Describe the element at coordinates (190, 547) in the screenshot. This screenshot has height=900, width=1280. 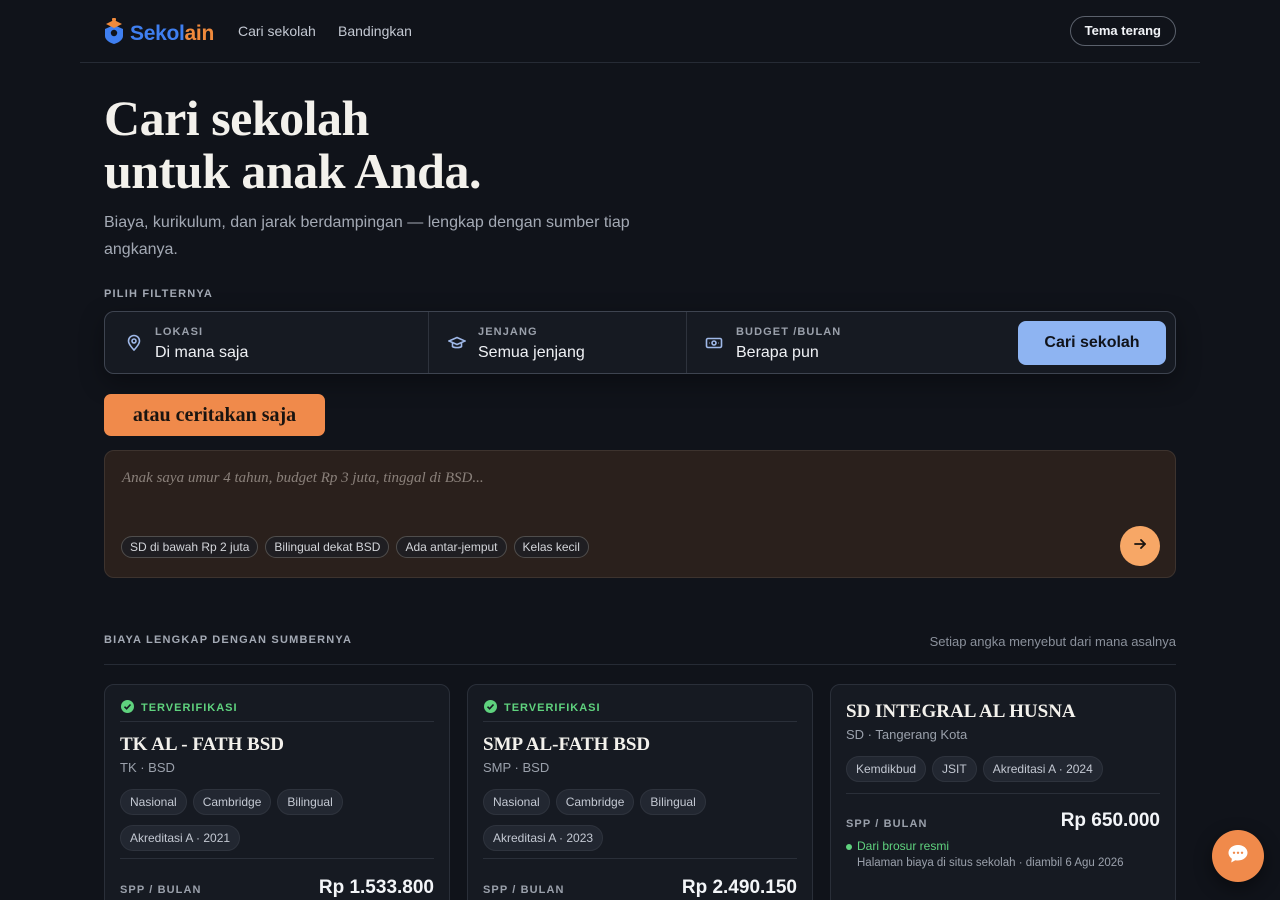
I see `suggestion-chip: SD di bawah Rp 2 juta` at that location.